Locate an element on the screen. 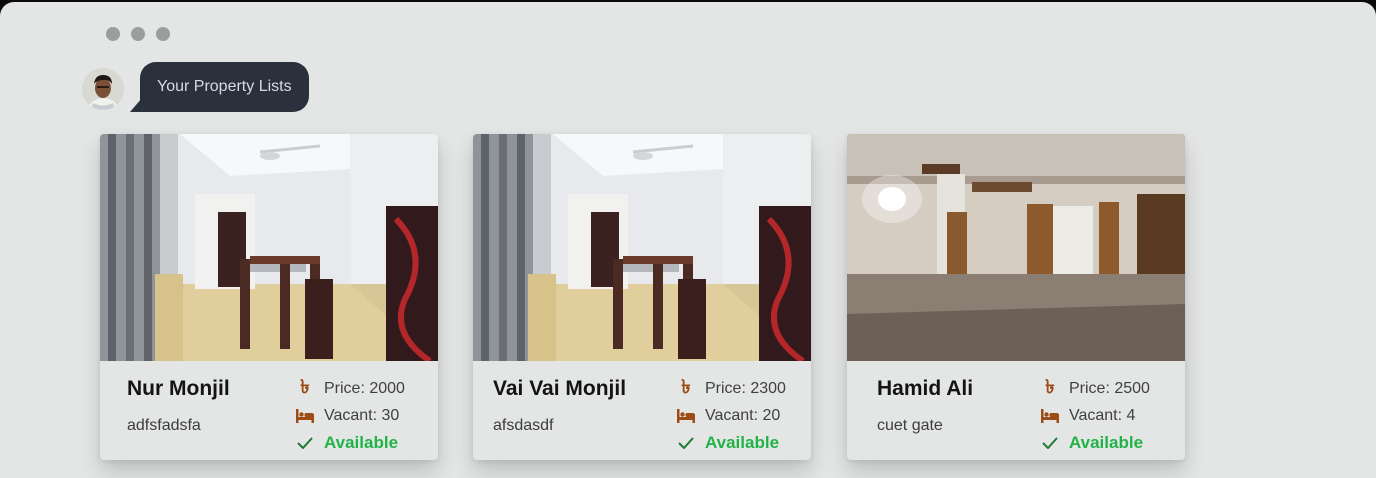 This screenshot has width=1376, height=478. property-address: afsdasdf is located at coordinates (523, 425).